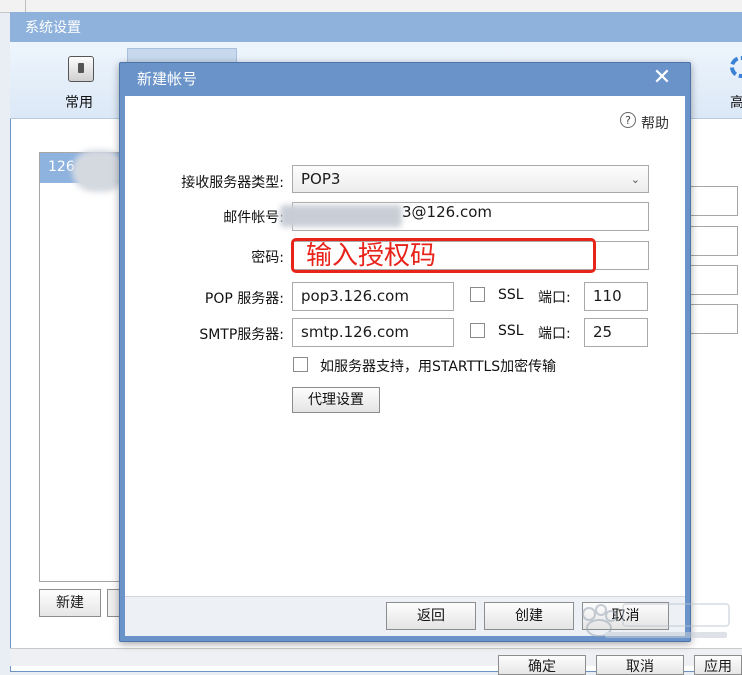 The width and height of the screenshot is (742, 675). Describe the element at coordinates (300, 364) in the screenshot. I see `starttls-checkbox` at that location.